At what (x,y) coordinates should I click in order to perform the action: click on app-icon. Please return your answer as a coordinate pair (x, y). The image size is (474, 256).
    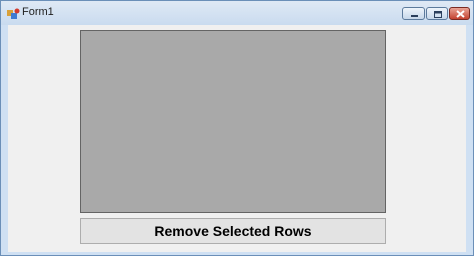
    Looking at the image, I should click on (14, 13).